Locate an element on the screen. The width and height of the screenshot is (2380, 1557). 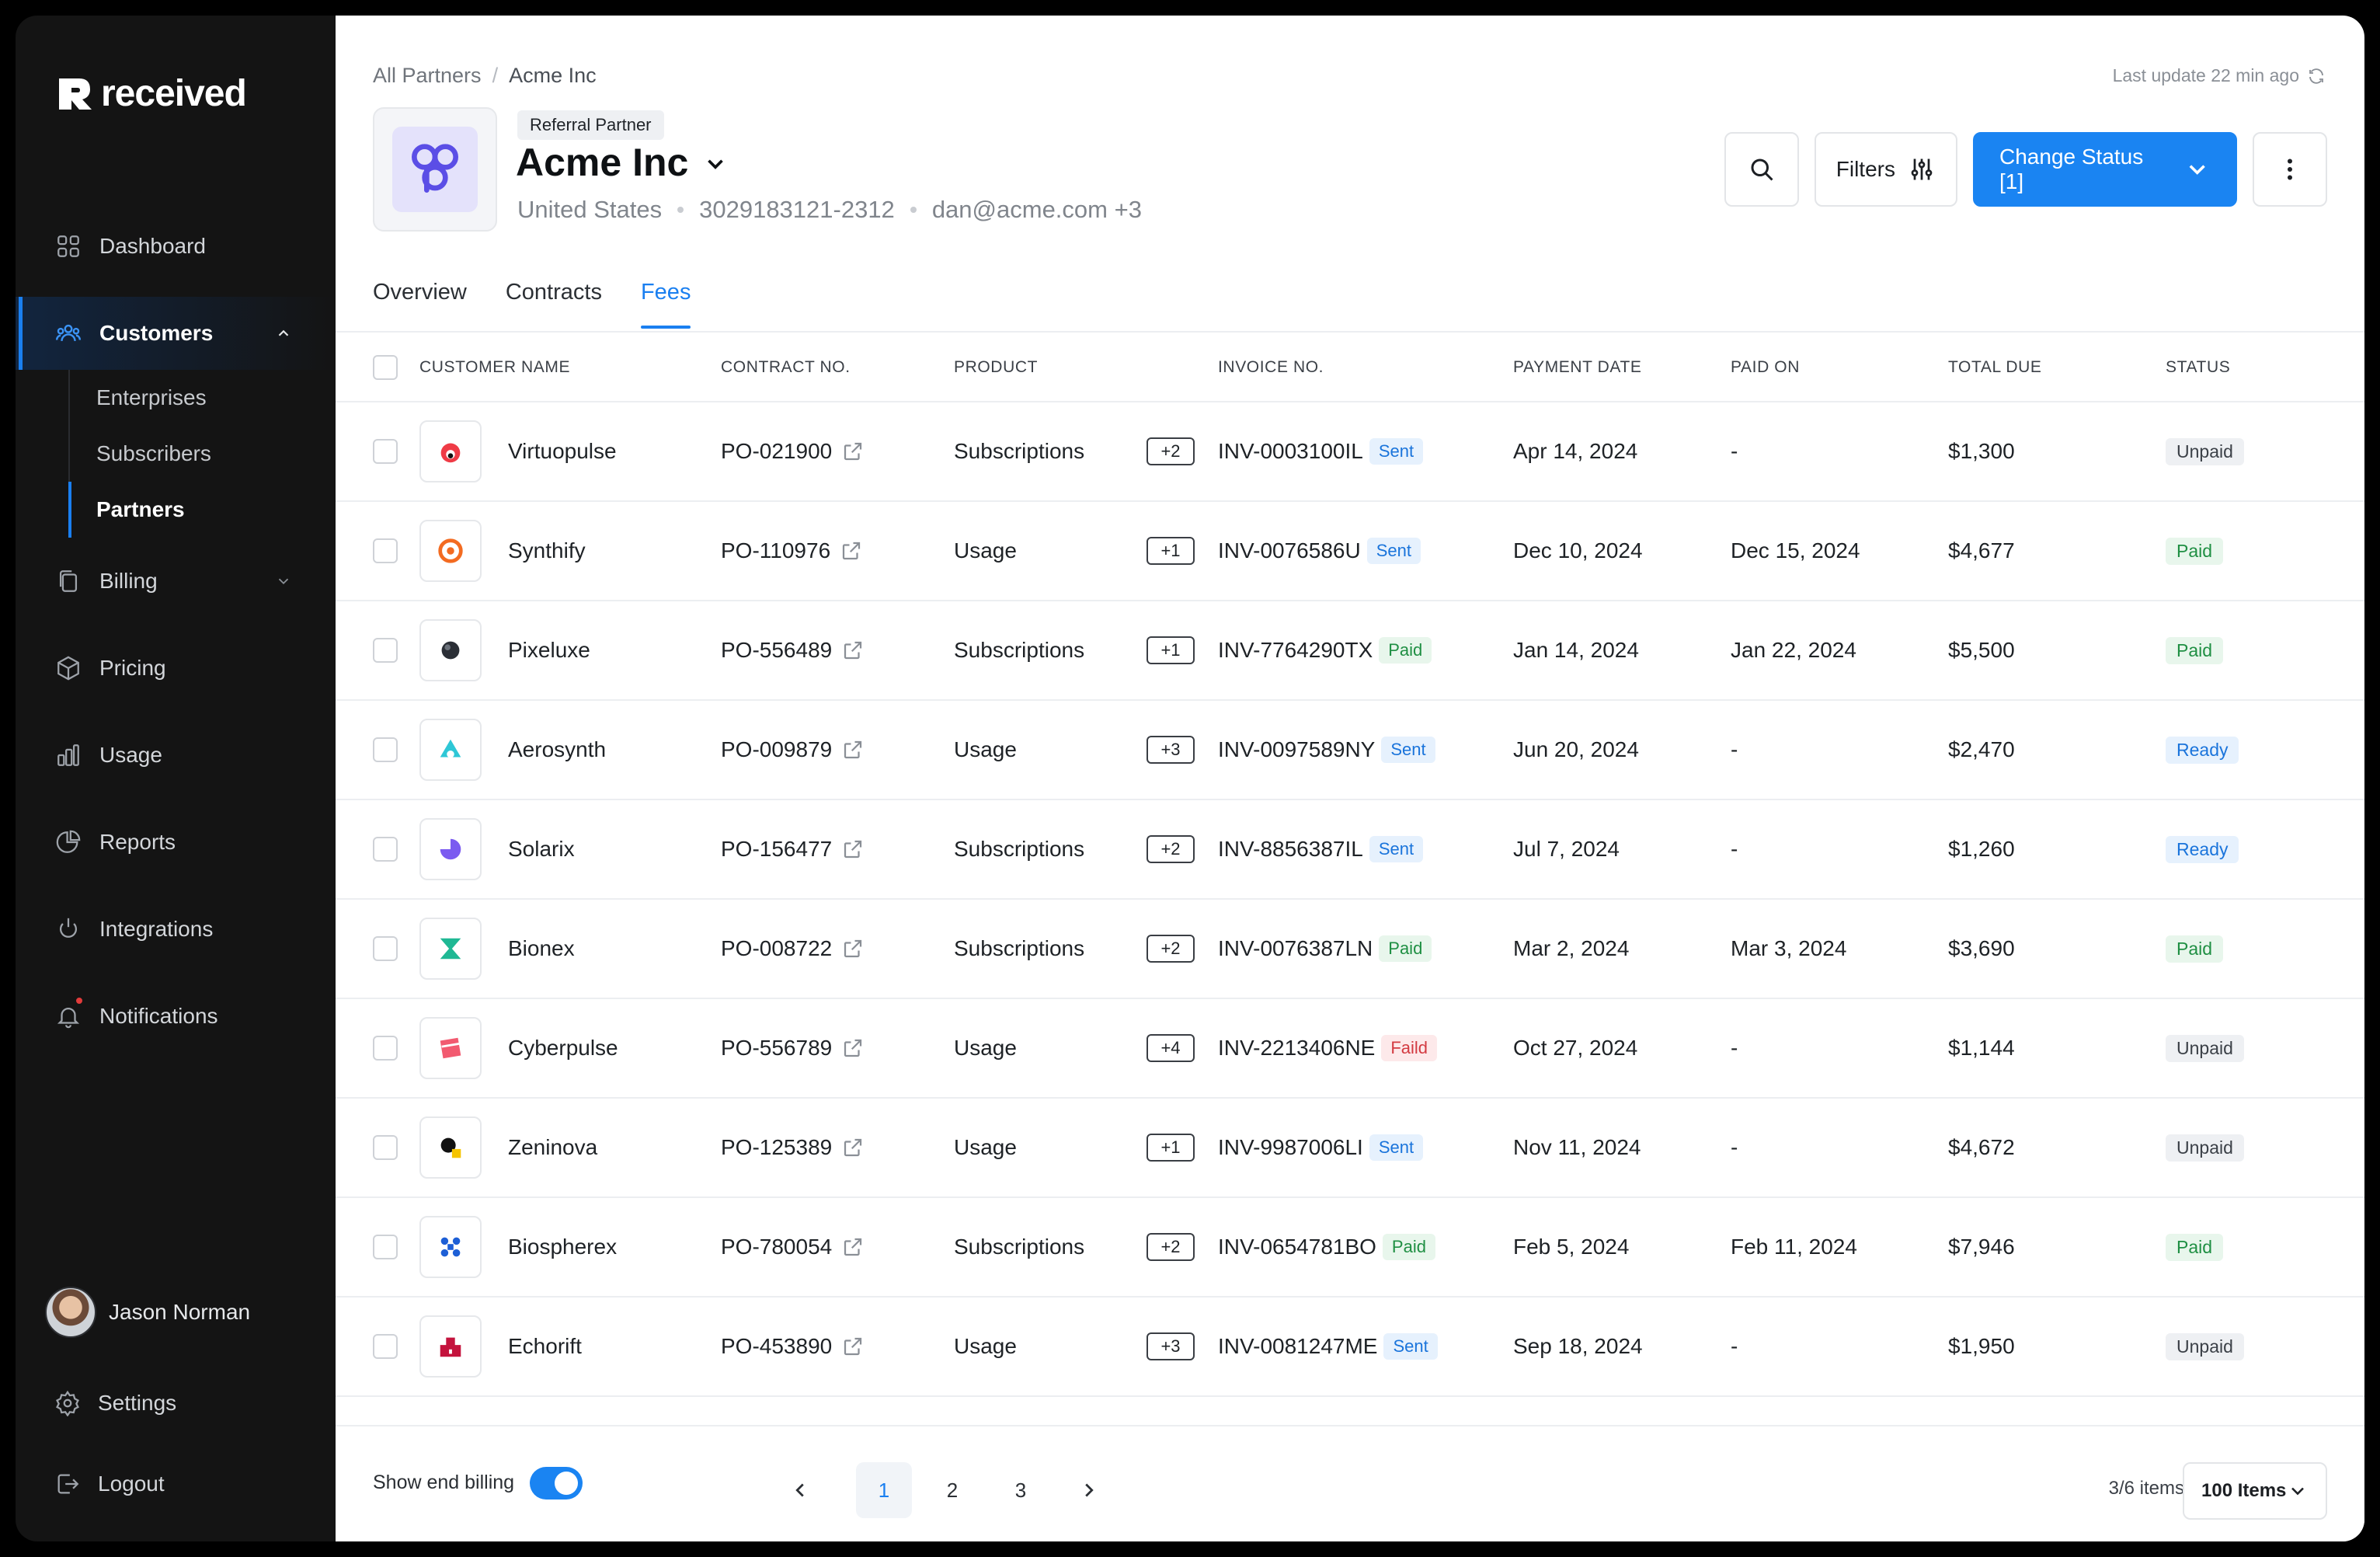
sidebar-item-partners: Partners is located at coordinates (202, 510).